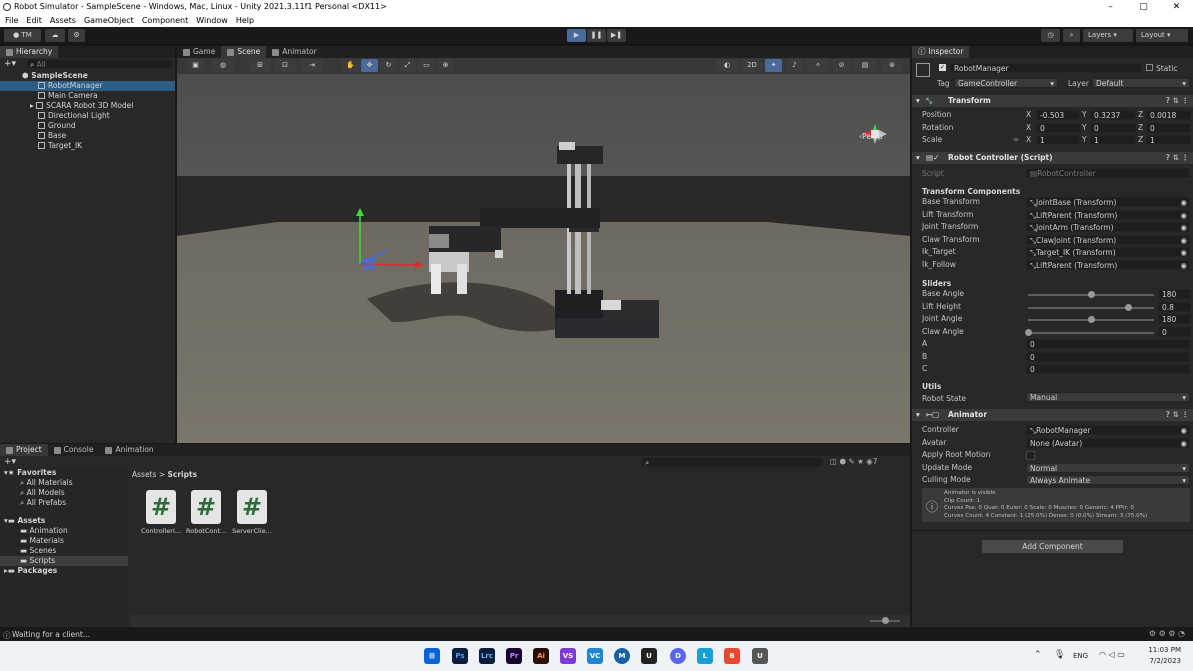  I want to click on hierarchy-item-ground: Ground, so click(87, 126).